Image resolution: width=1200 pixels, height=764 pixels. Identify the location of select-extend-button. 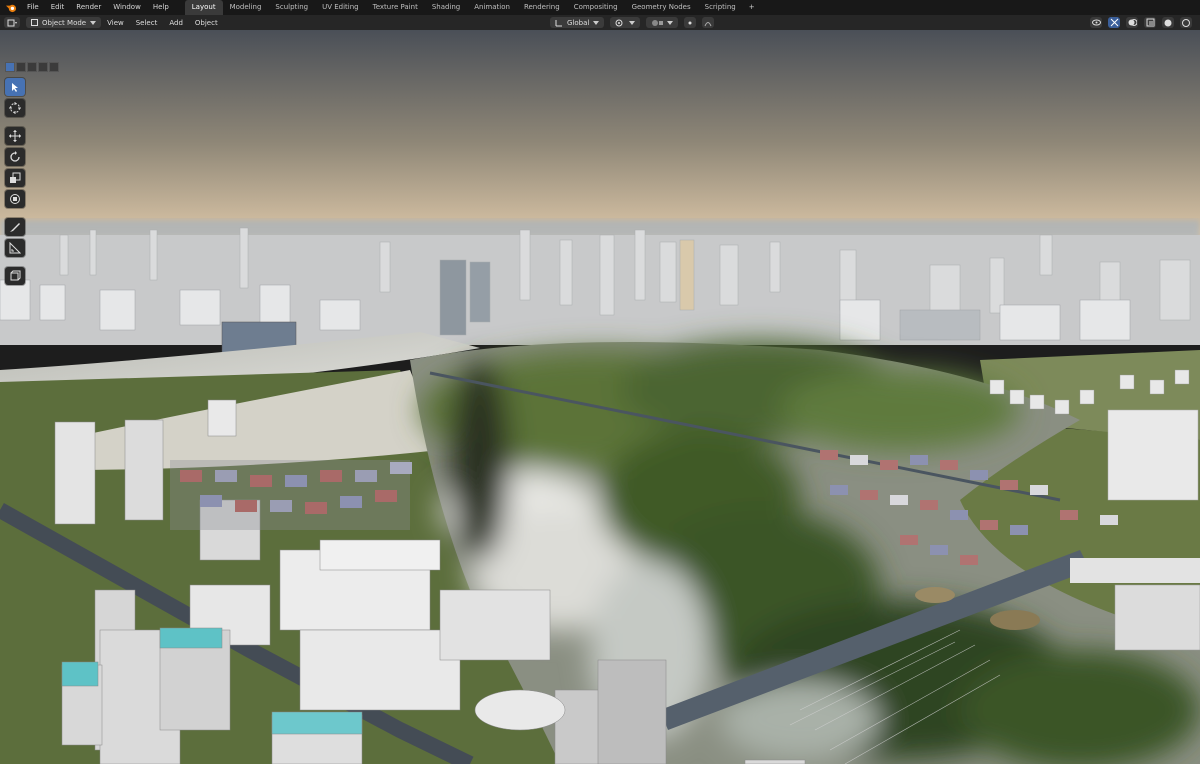
(21, 67).